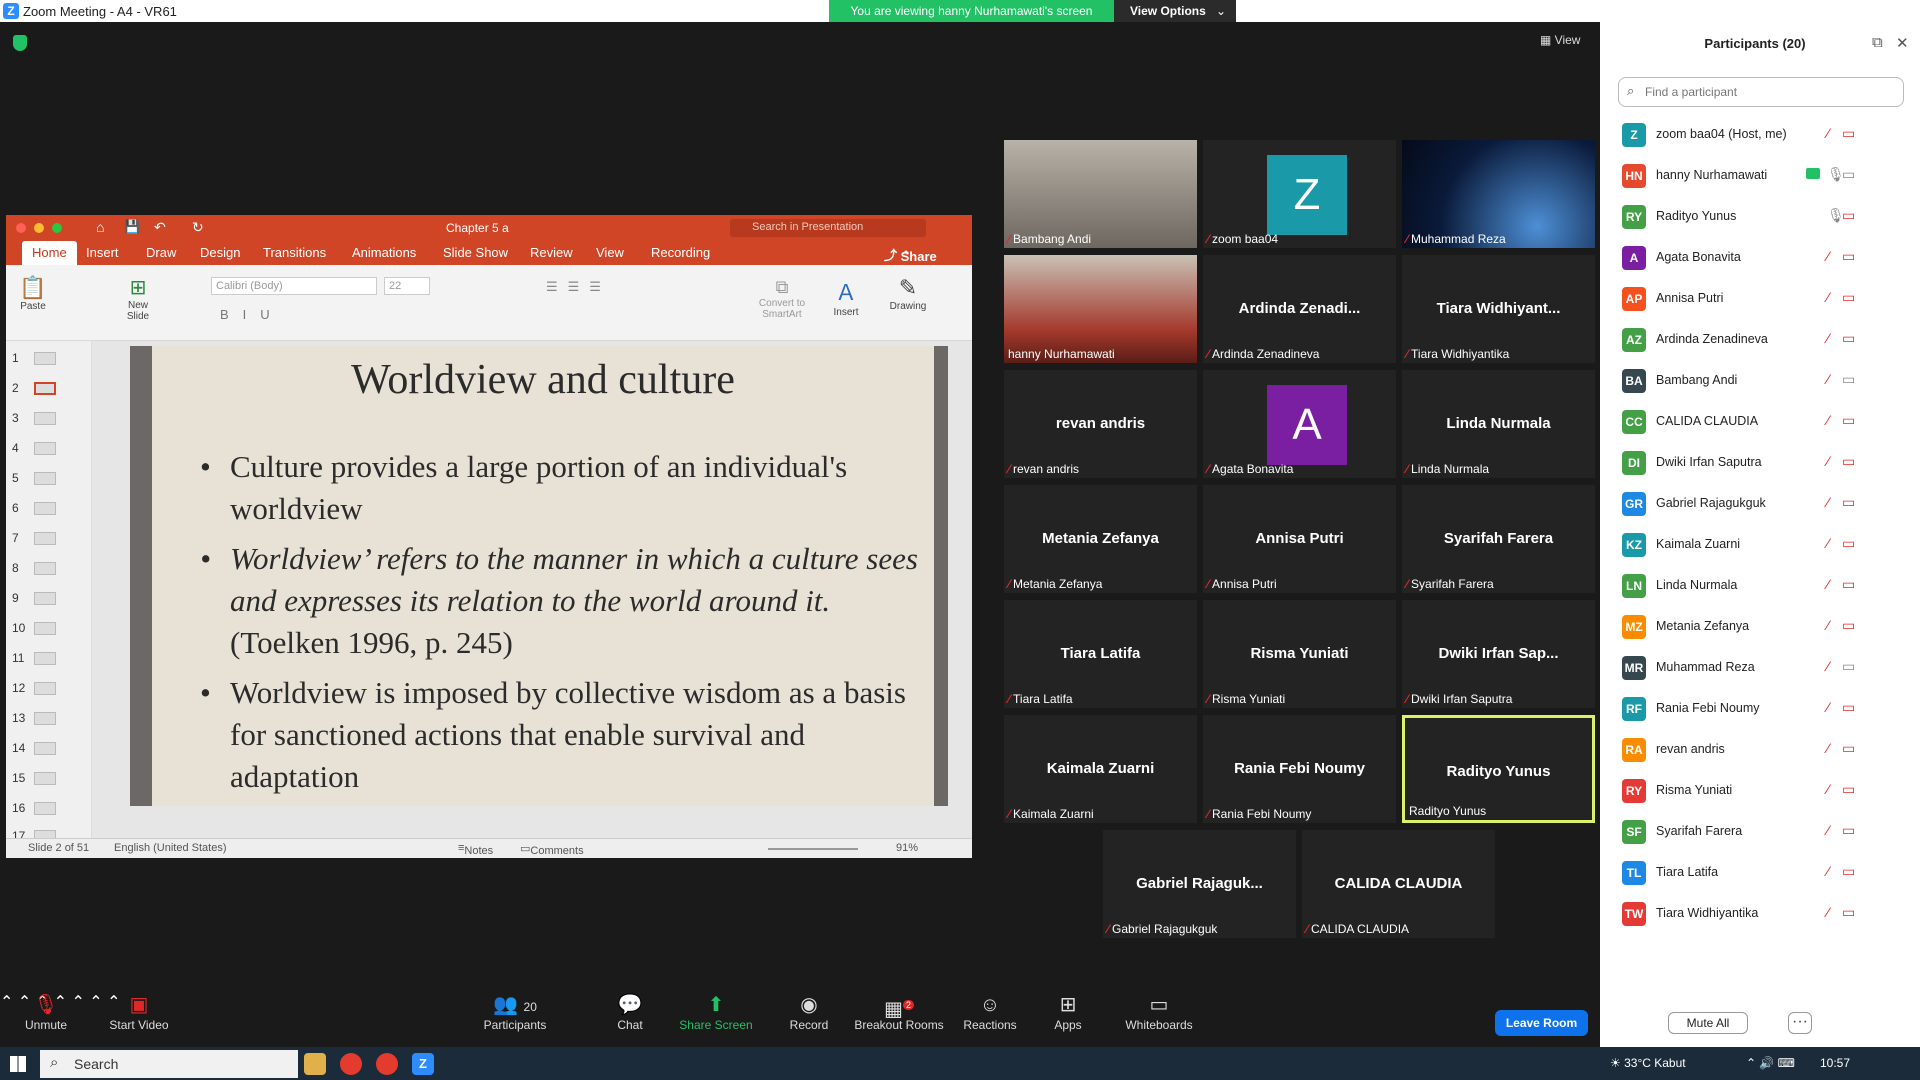 The width and height of the screenshot is (1920, 1080). Describe the element at coordinates (138, 298) in the screenshot. I see `new-slide-group: ⊞ New Slide` at that location.